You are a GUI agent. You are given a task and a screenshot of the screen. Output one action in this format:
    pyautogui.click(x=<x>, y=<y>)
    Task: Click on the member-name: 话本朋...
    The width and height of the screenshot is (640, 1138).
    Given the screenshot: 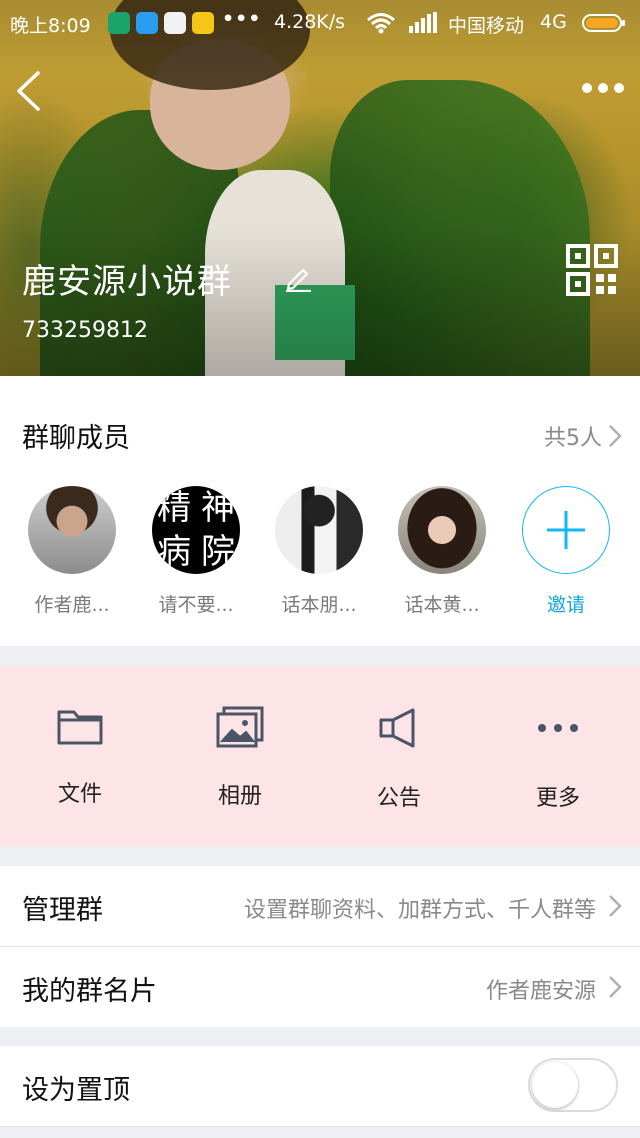 What is the action you would take?
    pyautogui.click(x=319, y=605)
    